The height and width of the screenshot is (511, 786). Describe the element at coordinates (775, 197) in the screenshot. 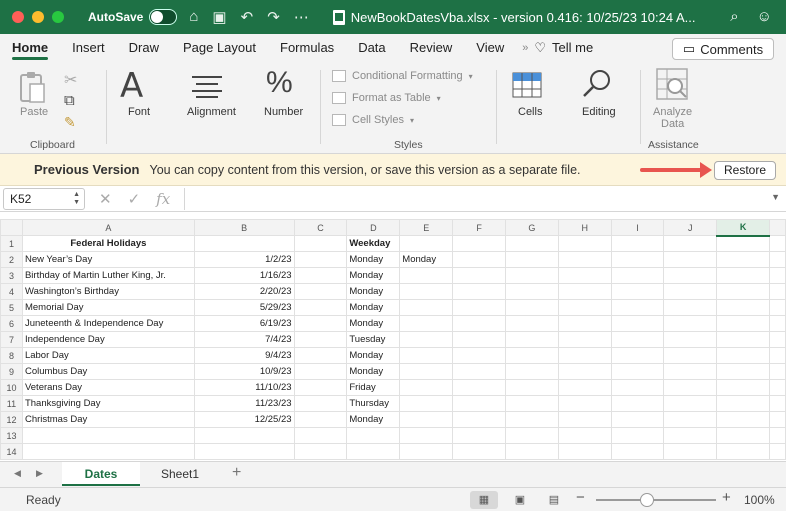

I see `expand-formula-icon: ▼` at that location.